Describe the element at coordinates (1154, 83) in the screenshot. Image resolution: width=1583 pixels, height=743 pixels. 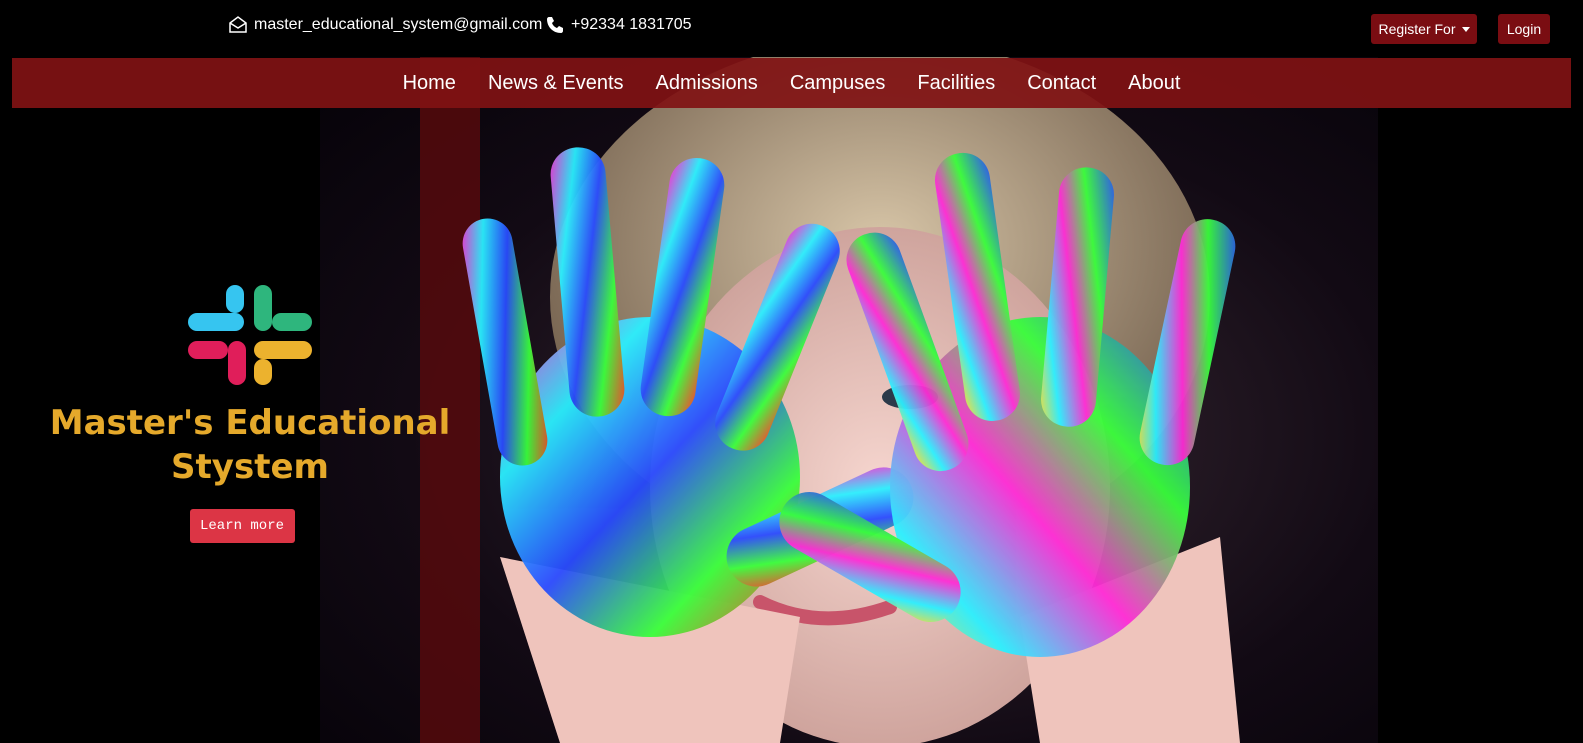
I see `nav-item-about: About` at that location.